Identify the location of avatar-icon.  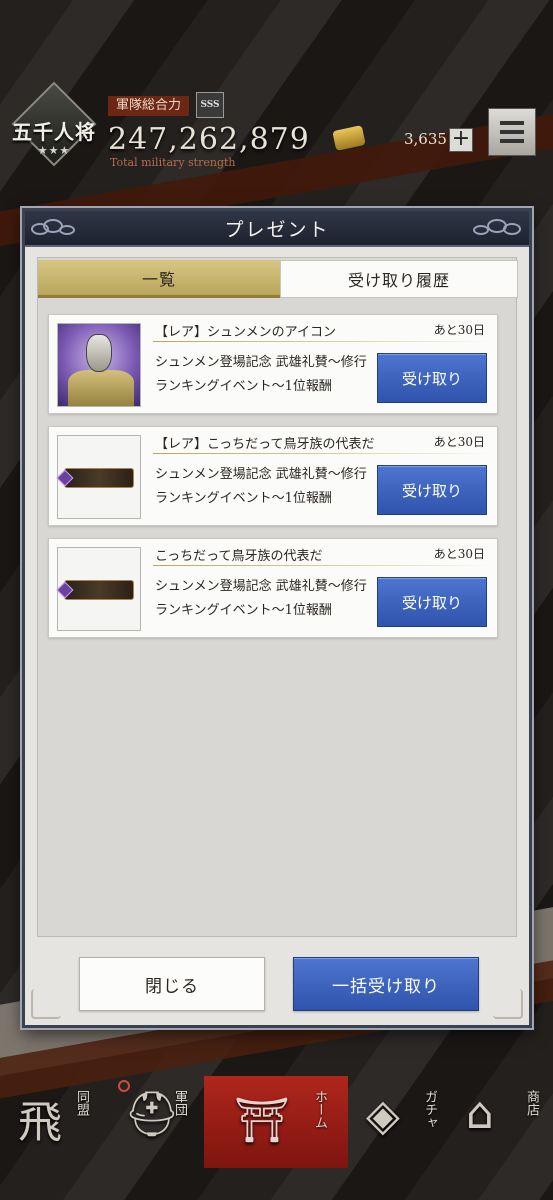
(99, 365).